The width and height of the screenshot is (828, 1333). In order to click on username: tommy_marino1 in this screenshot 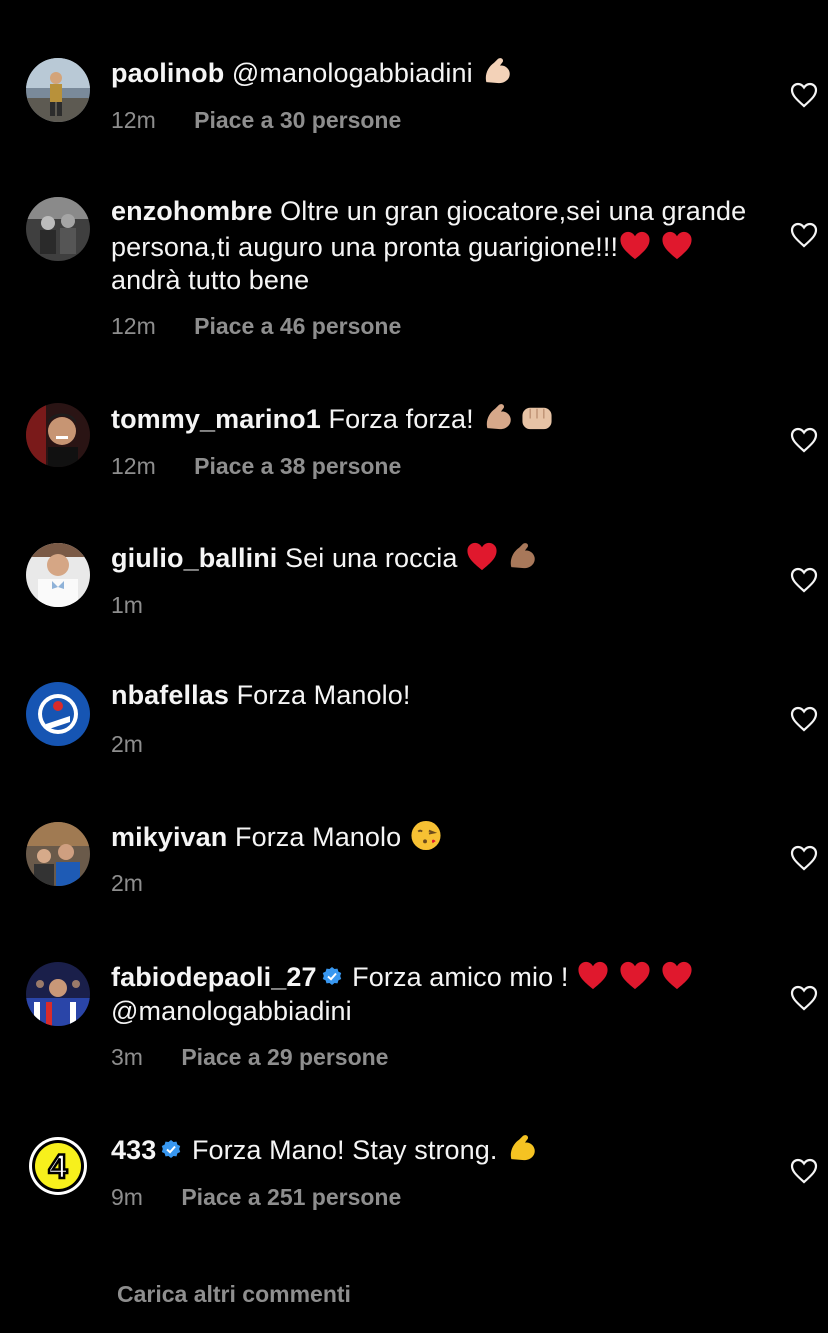, I will do `click(216, 419)`.